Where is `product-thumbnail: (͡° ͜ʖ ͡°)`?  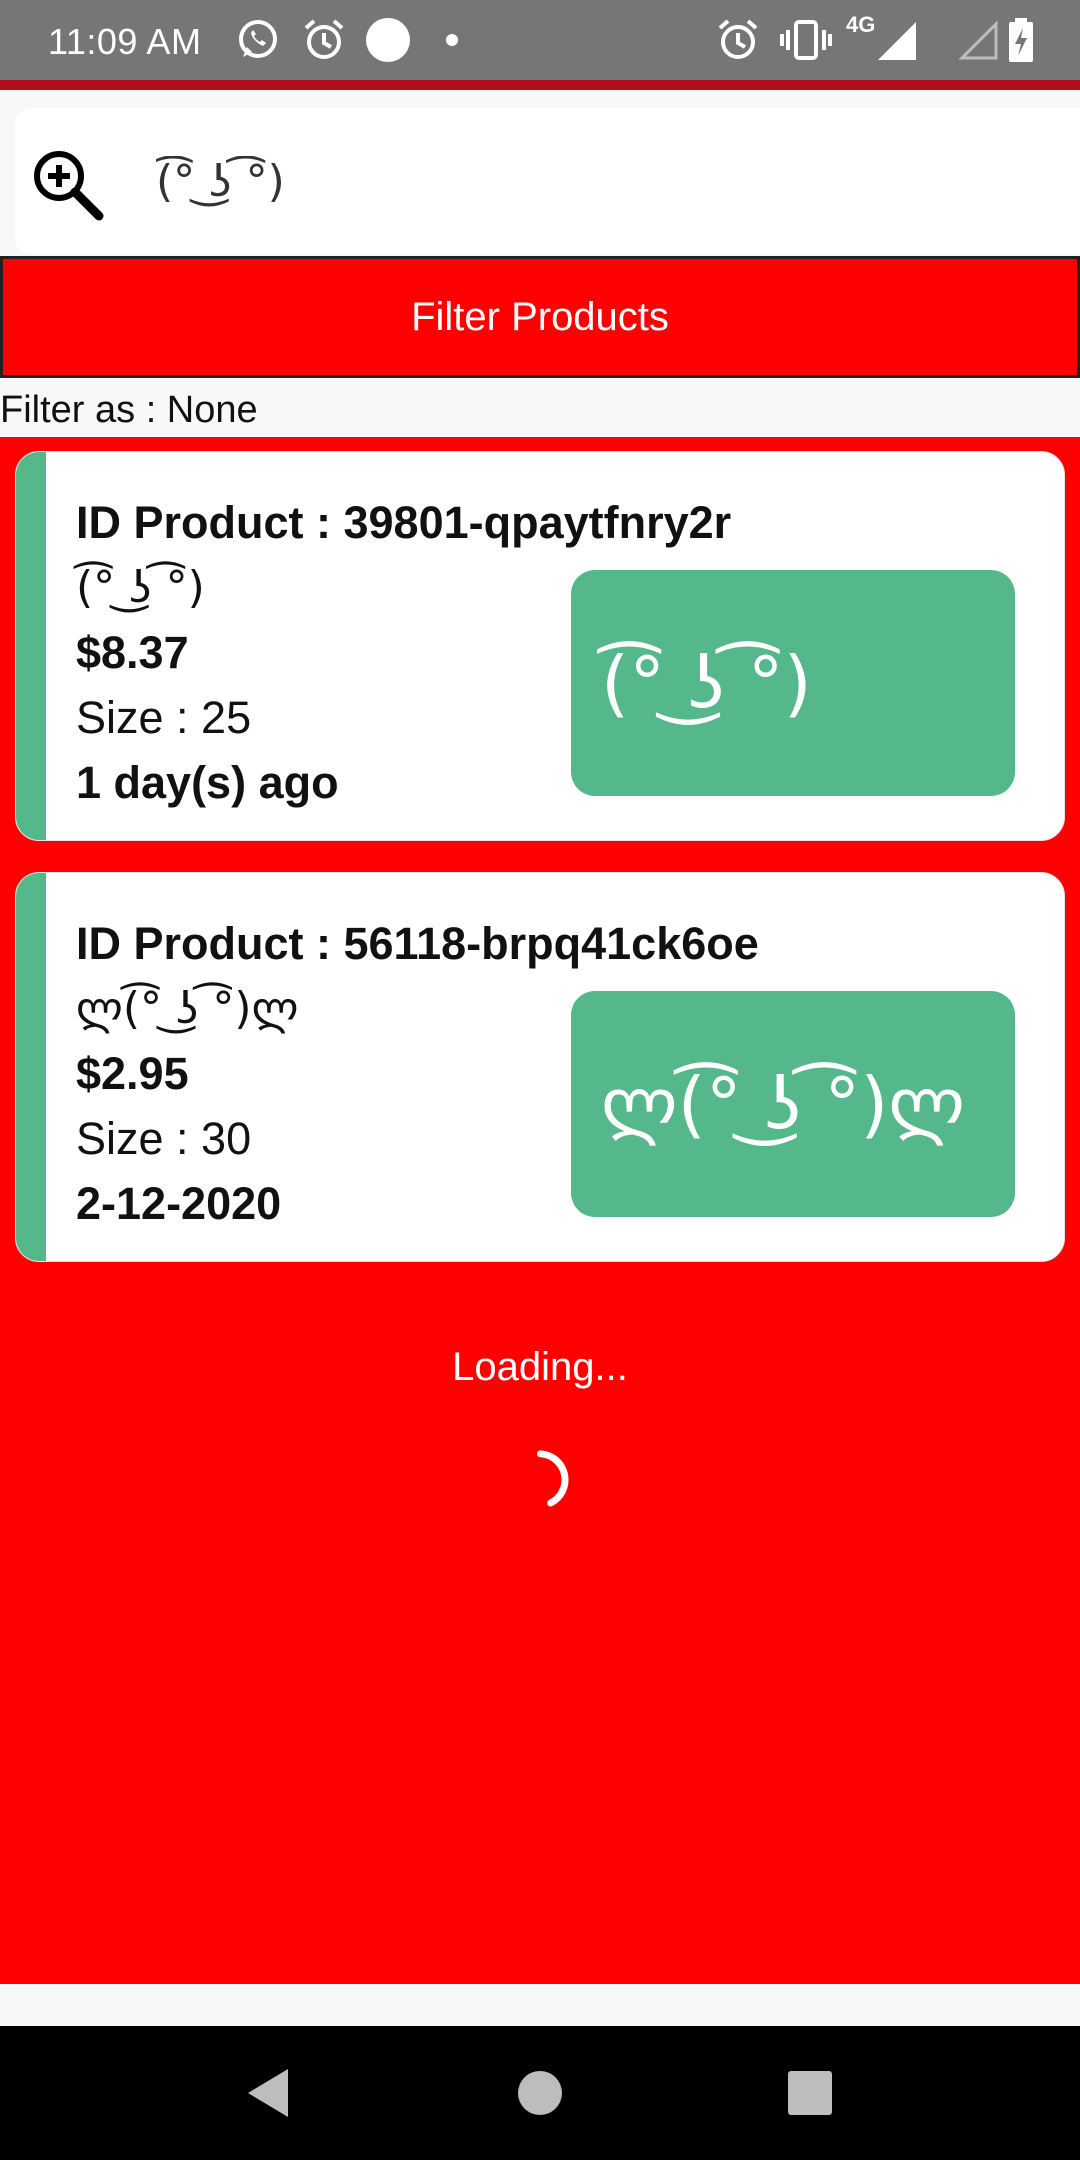
product-thumbnail: (͡° ͜ʖ ͡°) is located at coordinates (793, 683).